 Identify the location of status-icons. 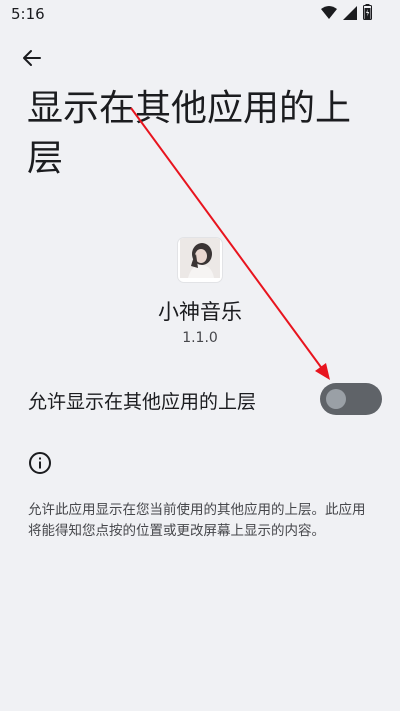
(346, 14).